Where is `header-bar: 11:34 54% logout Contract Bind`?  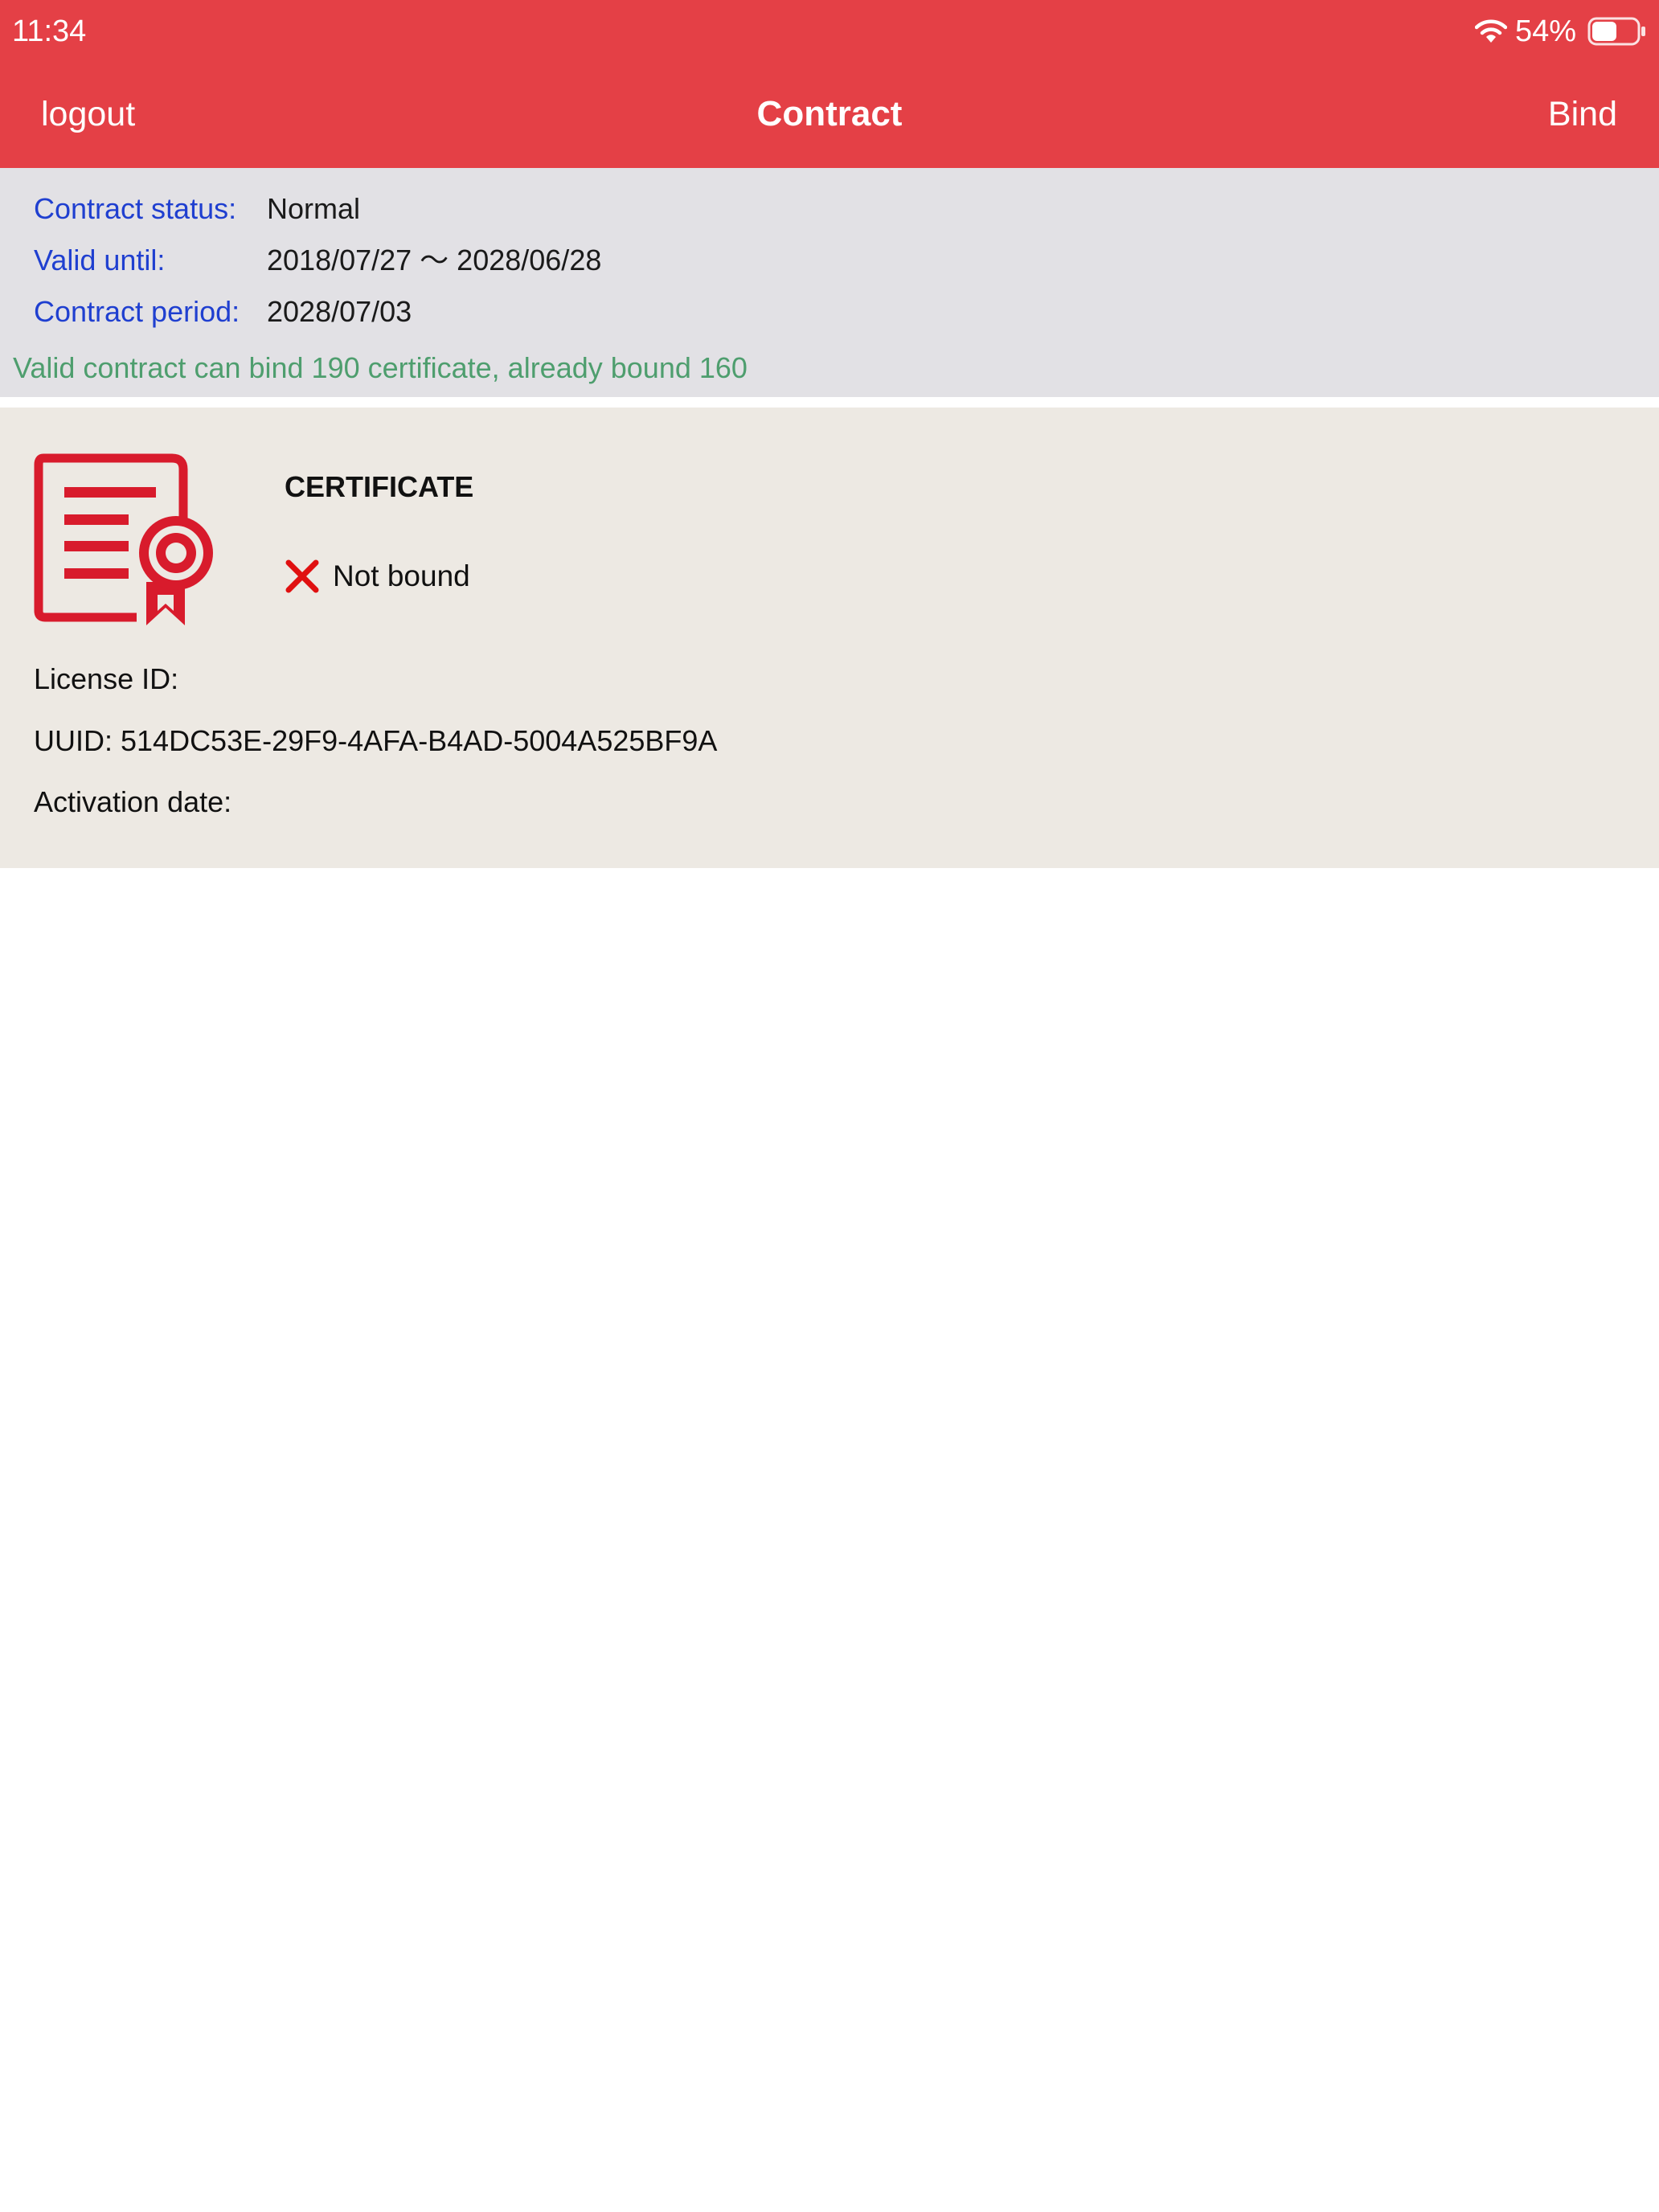 header-bar: 11:34 54% logout Contract Bind is located at coordinates (829, 84).